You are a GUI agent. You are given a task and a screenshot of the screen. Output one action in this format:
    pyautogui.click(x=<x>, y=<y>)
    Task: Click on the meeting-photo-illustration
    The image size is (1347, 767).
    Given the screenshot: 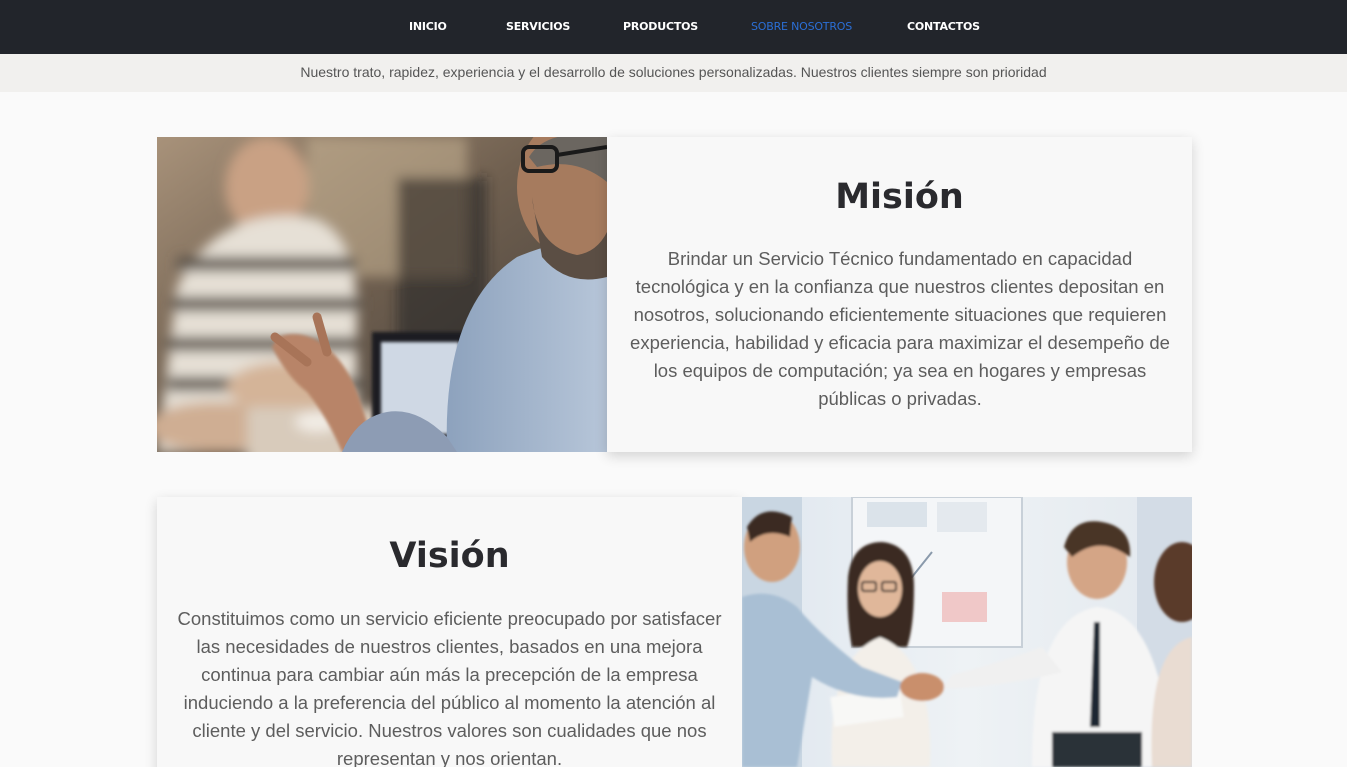 What is the action you would take?
    pyautogui.click(x=382, y=294)
    